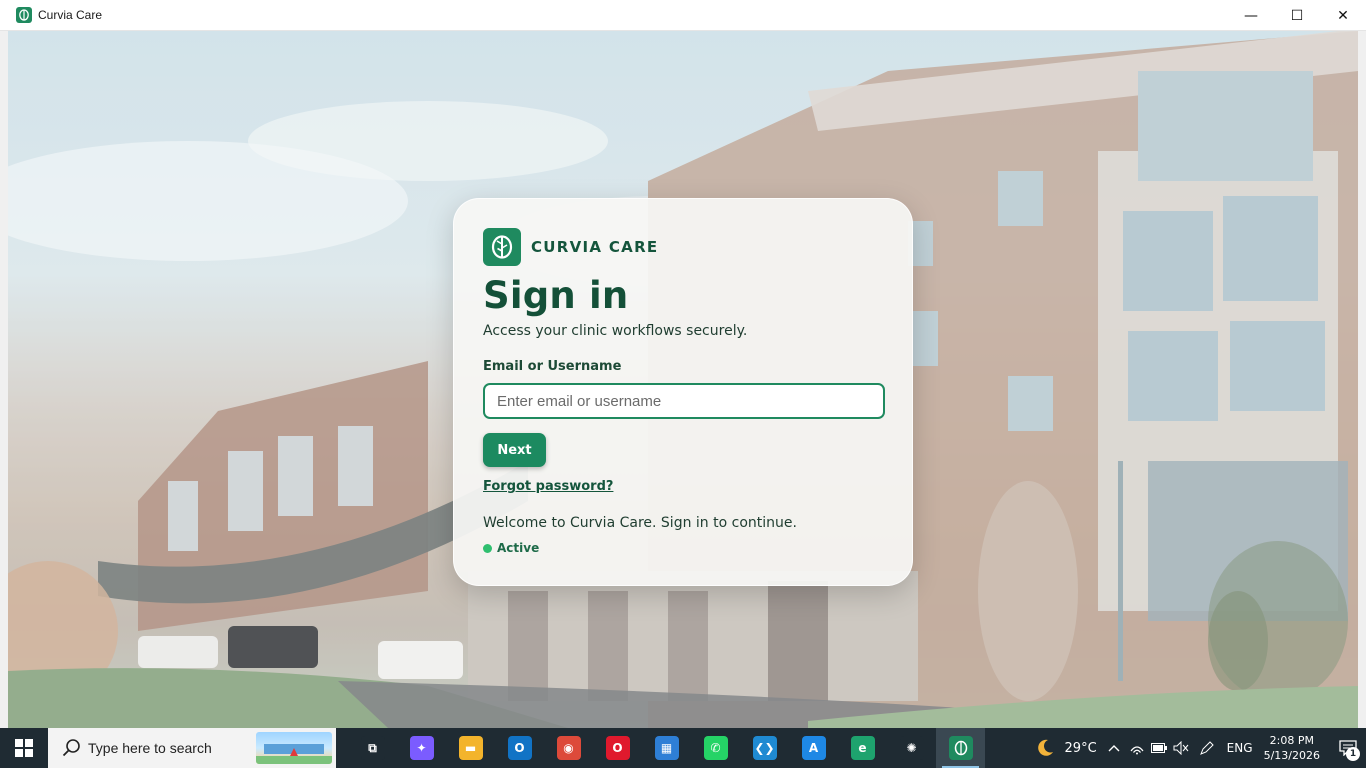 This screenshot has width=1366, height=768. I want to click on file-explorer-icon: ▬, so click(470, 748).